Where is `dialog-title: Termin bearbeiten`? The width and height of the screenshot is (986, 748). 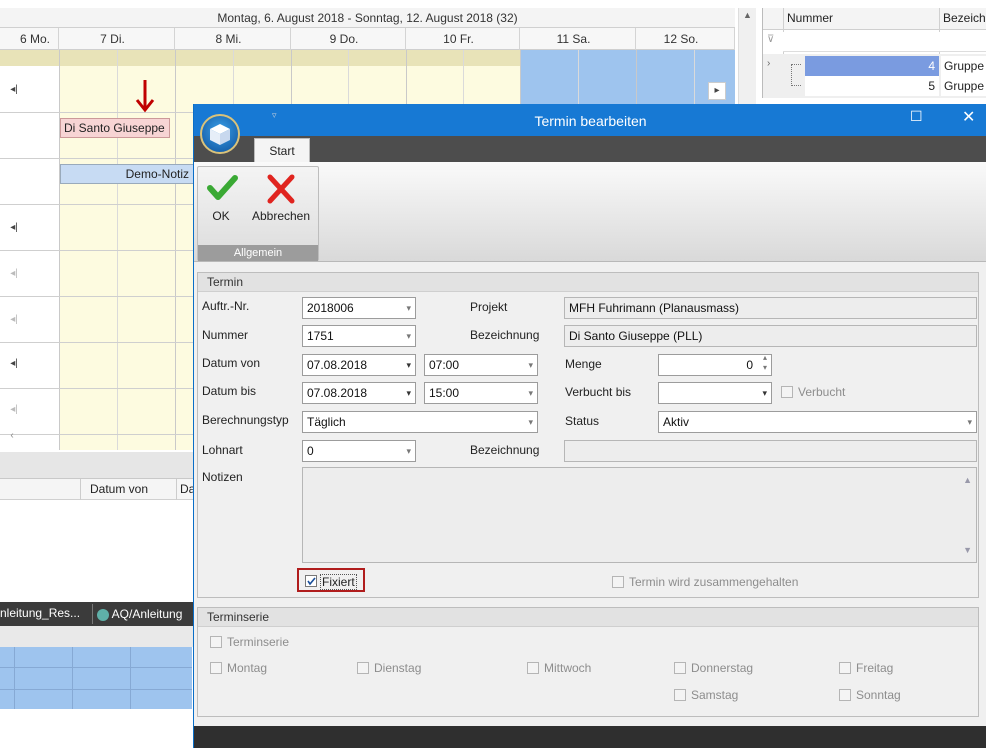
dialog-title: Termin bearbeiten is located at coordinates (590, 121).